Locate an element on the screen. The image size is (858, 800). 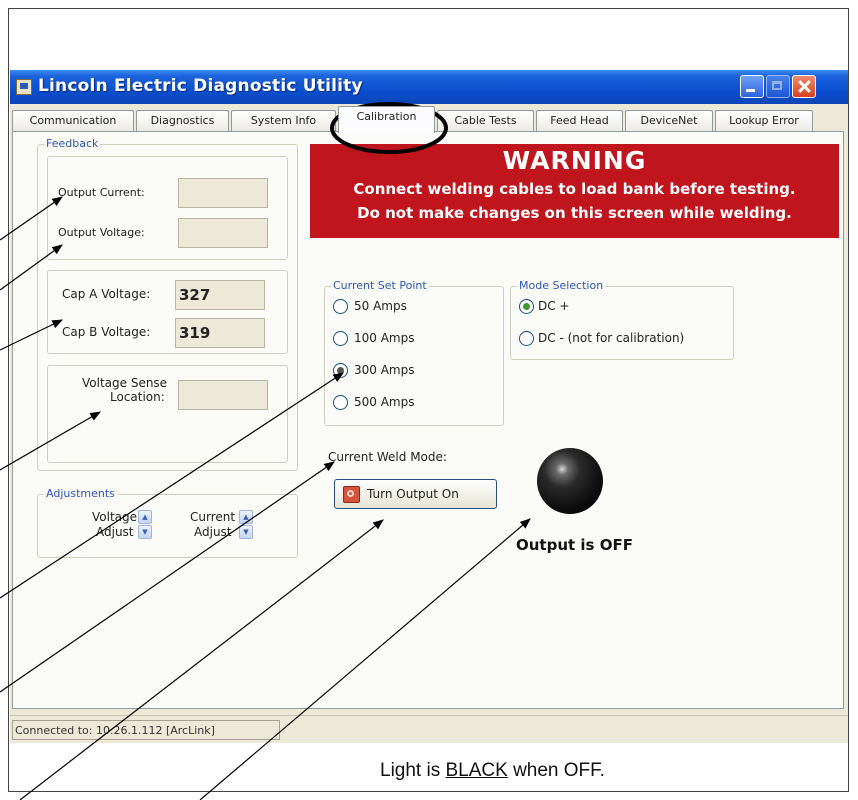
voltage-adjust-label-line1: Voltage is located at coordinates (115, 517).